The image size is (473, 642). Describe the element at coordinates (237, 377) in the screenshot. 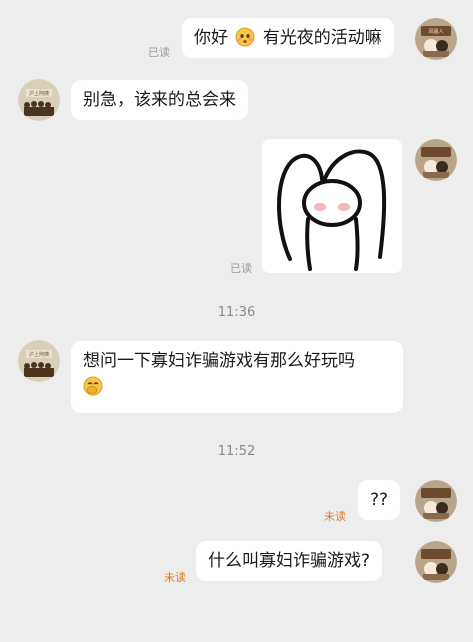

I see `message-bubble: 想问一下寡妇诈骗游戏有那么好玩吗` at that location.